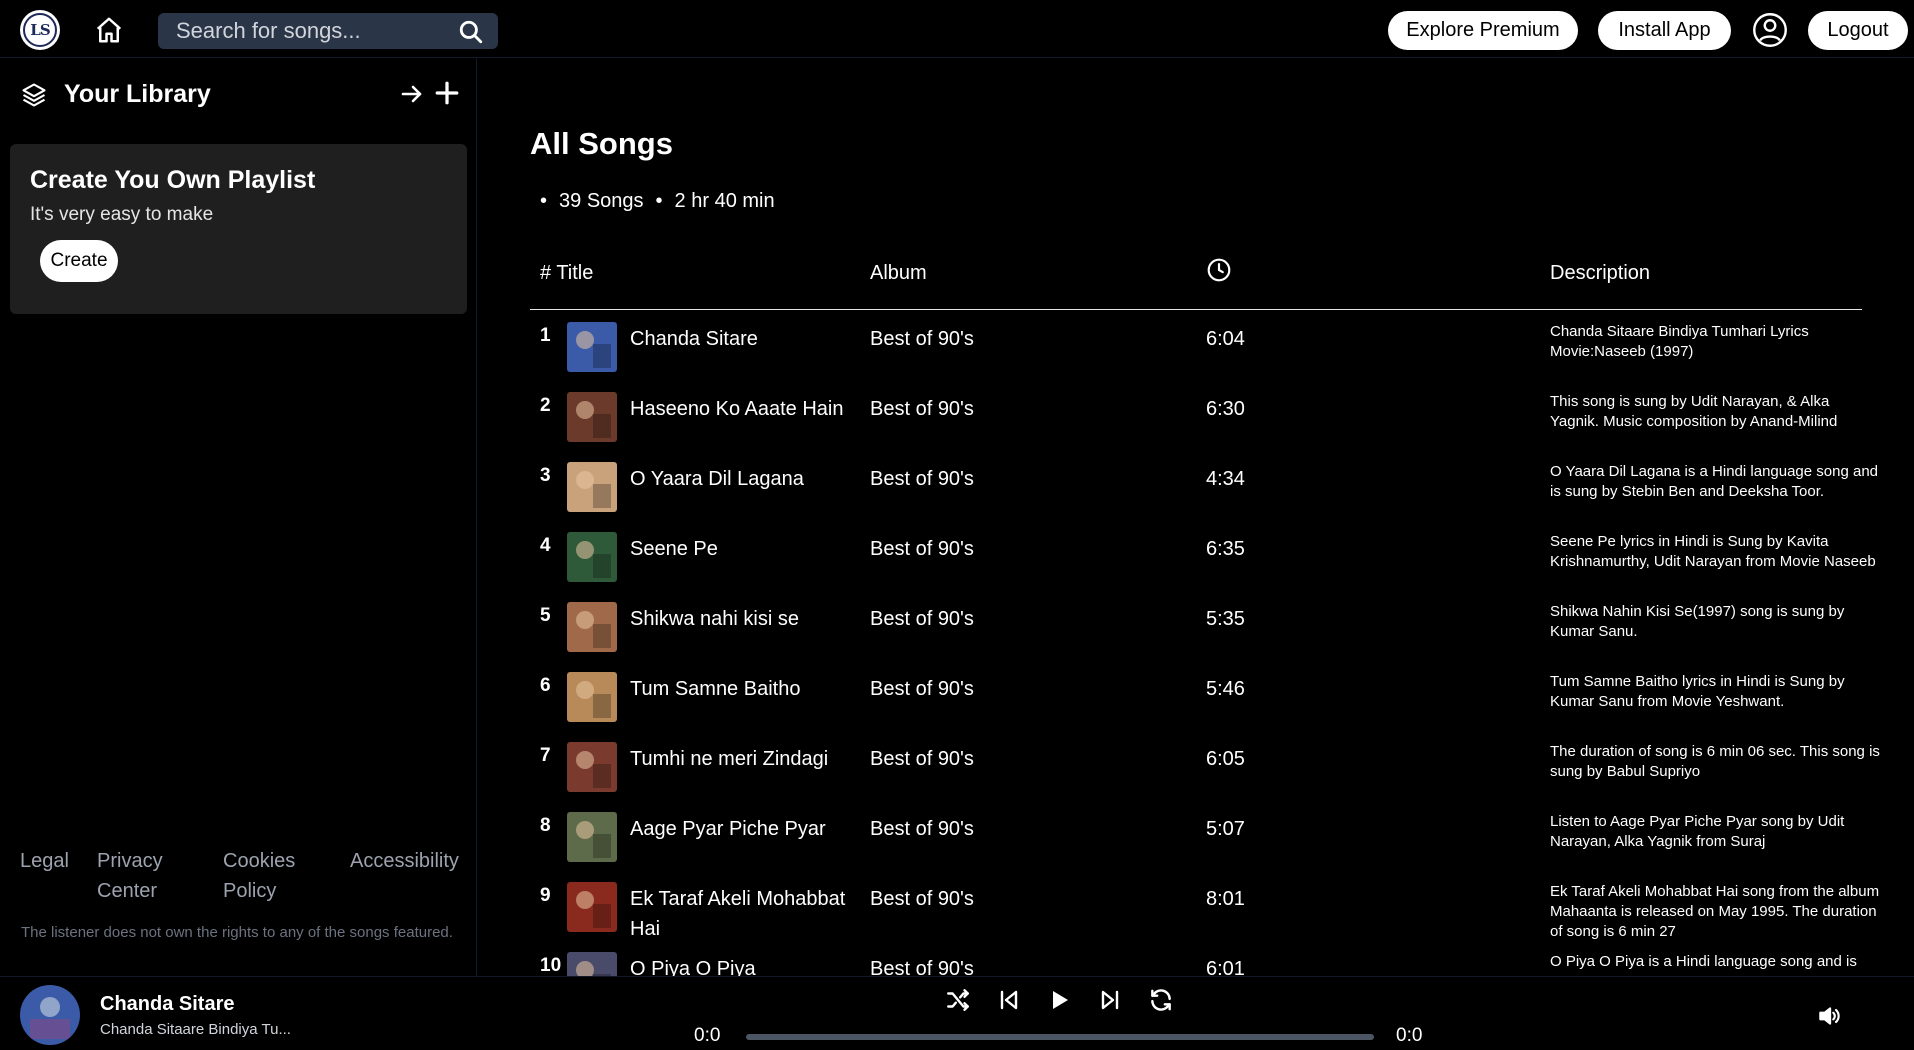 Image resolution: width=1914 pixels, height=1050 pixels. What do you see at coordinates (44, 861) in the screenshot?
I see `legal-link: Legal` at bounding box center [44, 861].